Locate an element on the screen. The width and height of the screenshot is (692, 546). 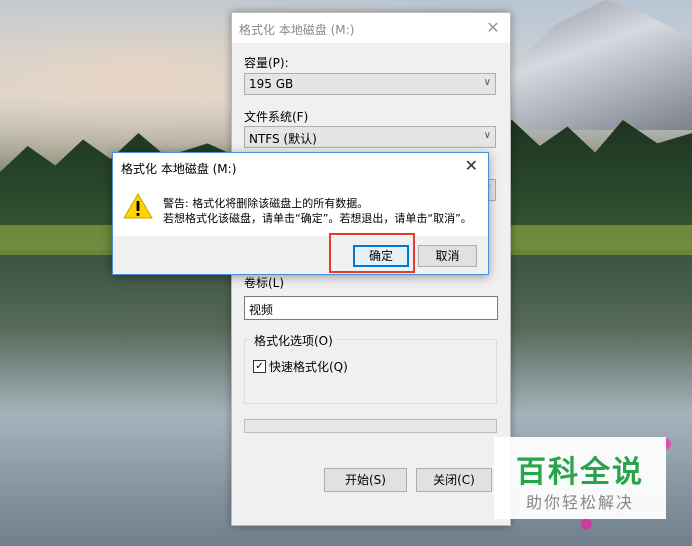
watermark-subtitle: 助你轻松解决 is located at coordinates (579, 502).